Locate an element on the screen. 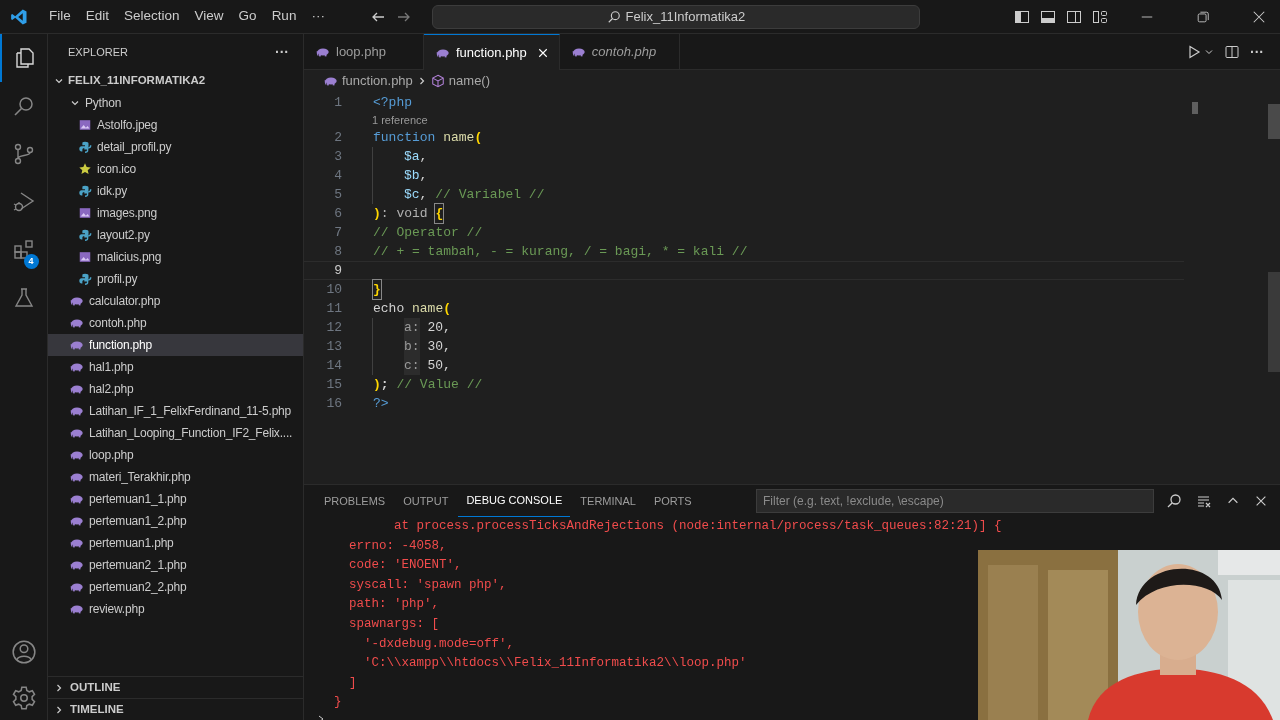 The image size is (1280, 720). code-lens: 1 reference is located at coordinates (400, 120).